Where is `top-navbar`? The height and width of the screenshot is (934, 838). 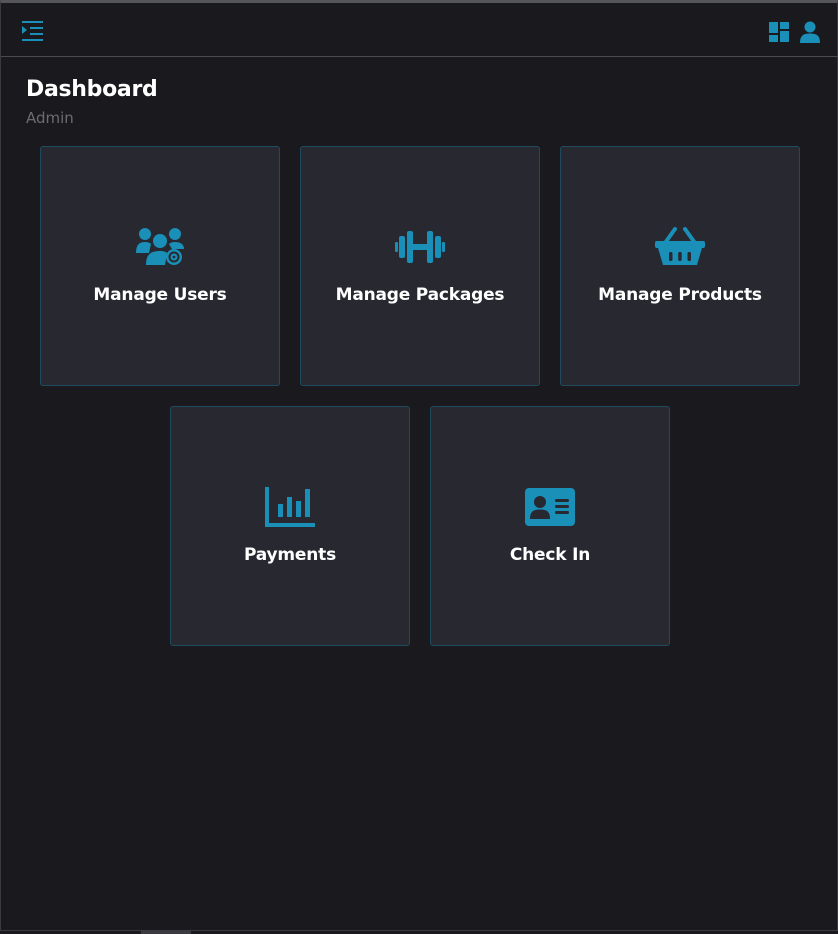
top-navbar is located at coordinates (419, 31).